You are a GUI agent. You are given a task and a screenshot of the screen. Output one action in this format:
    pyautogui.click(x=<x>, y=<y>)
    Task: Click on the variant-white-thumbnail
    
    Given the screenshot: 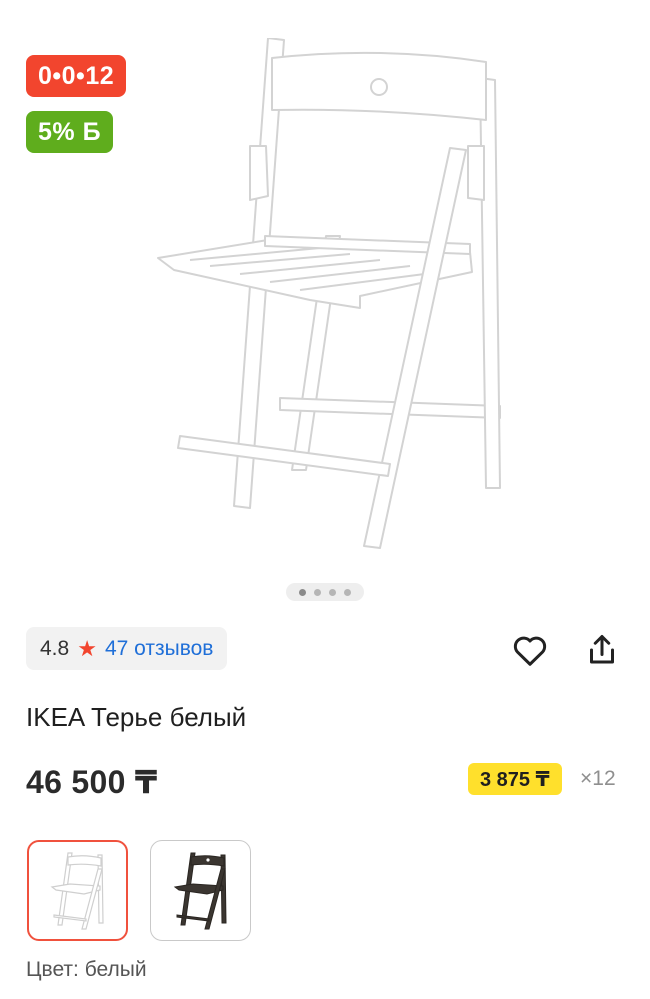 What is the action you would take?
    pyautogui.click(x=77, y=890)
    